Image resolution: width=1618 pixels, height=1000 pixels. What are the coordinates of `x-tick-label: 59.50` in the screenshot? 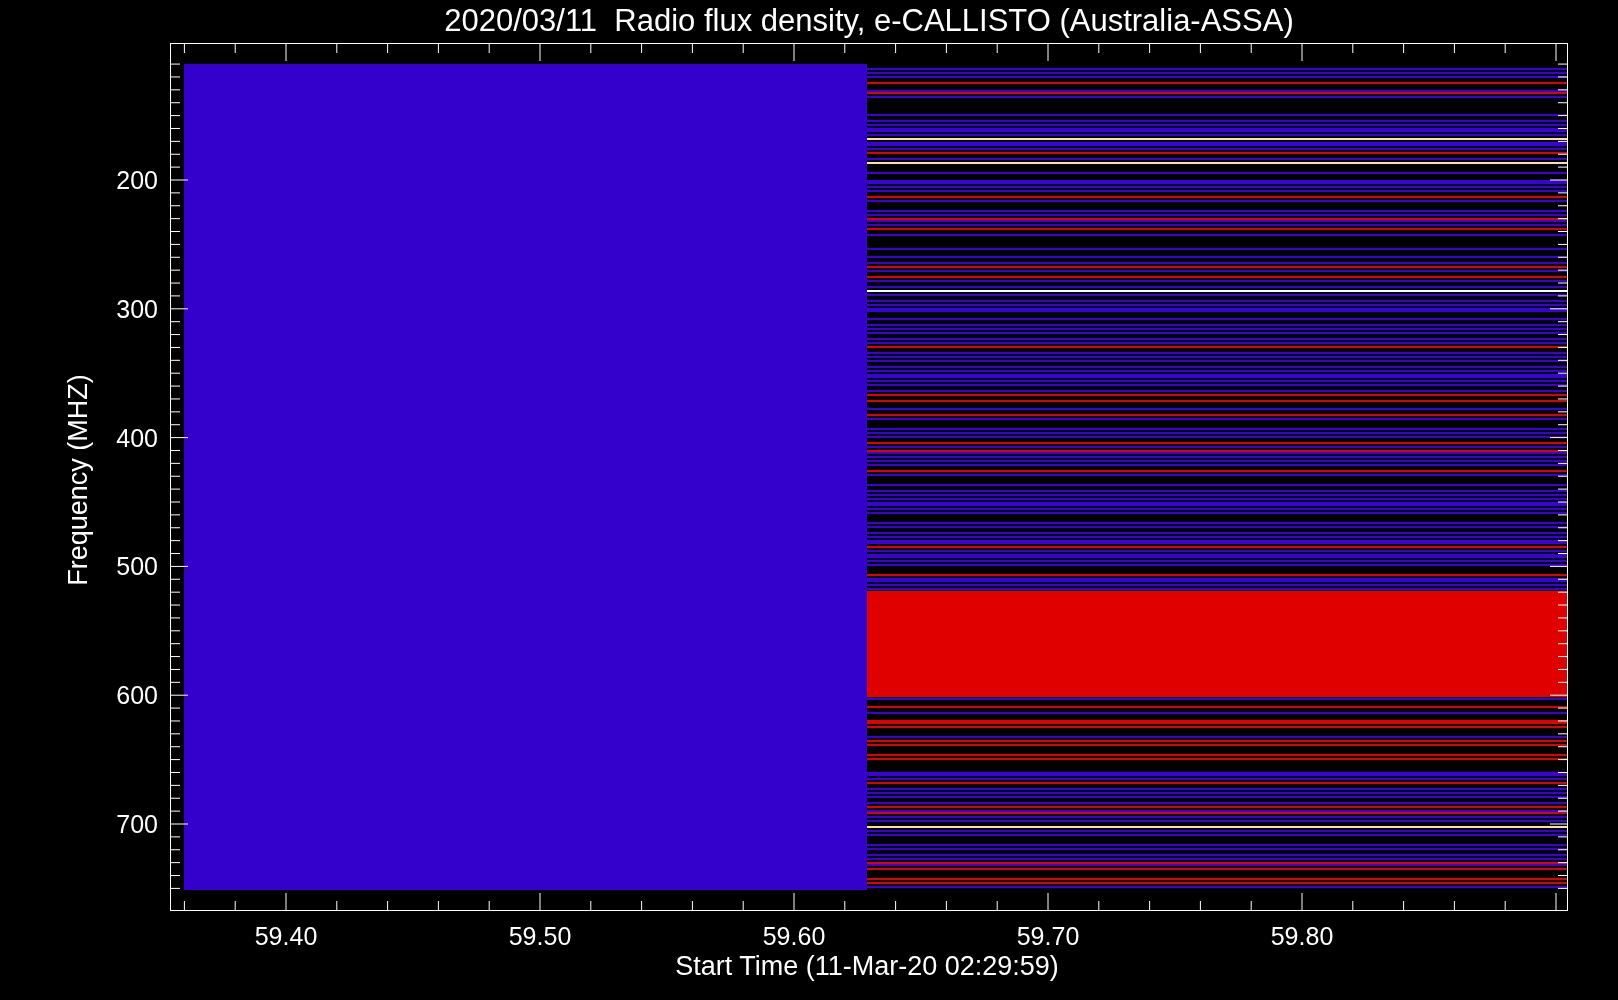 It's located at (540, 936).